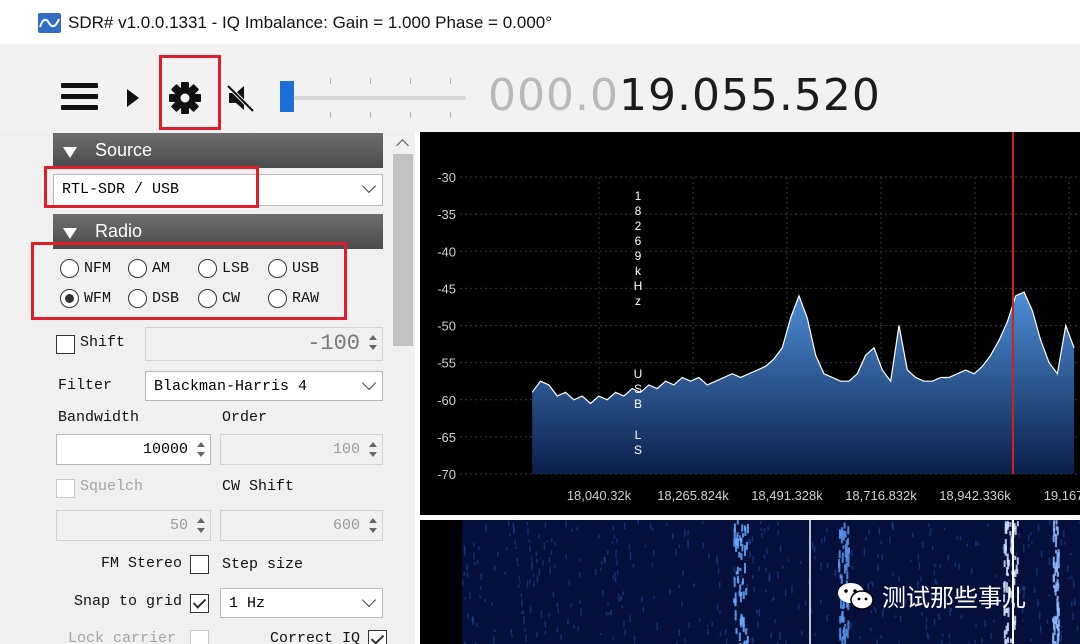 This screenshot has width=1080, height=644. I want to click on mode-wfm-radio: WFM, so click(85, 298).